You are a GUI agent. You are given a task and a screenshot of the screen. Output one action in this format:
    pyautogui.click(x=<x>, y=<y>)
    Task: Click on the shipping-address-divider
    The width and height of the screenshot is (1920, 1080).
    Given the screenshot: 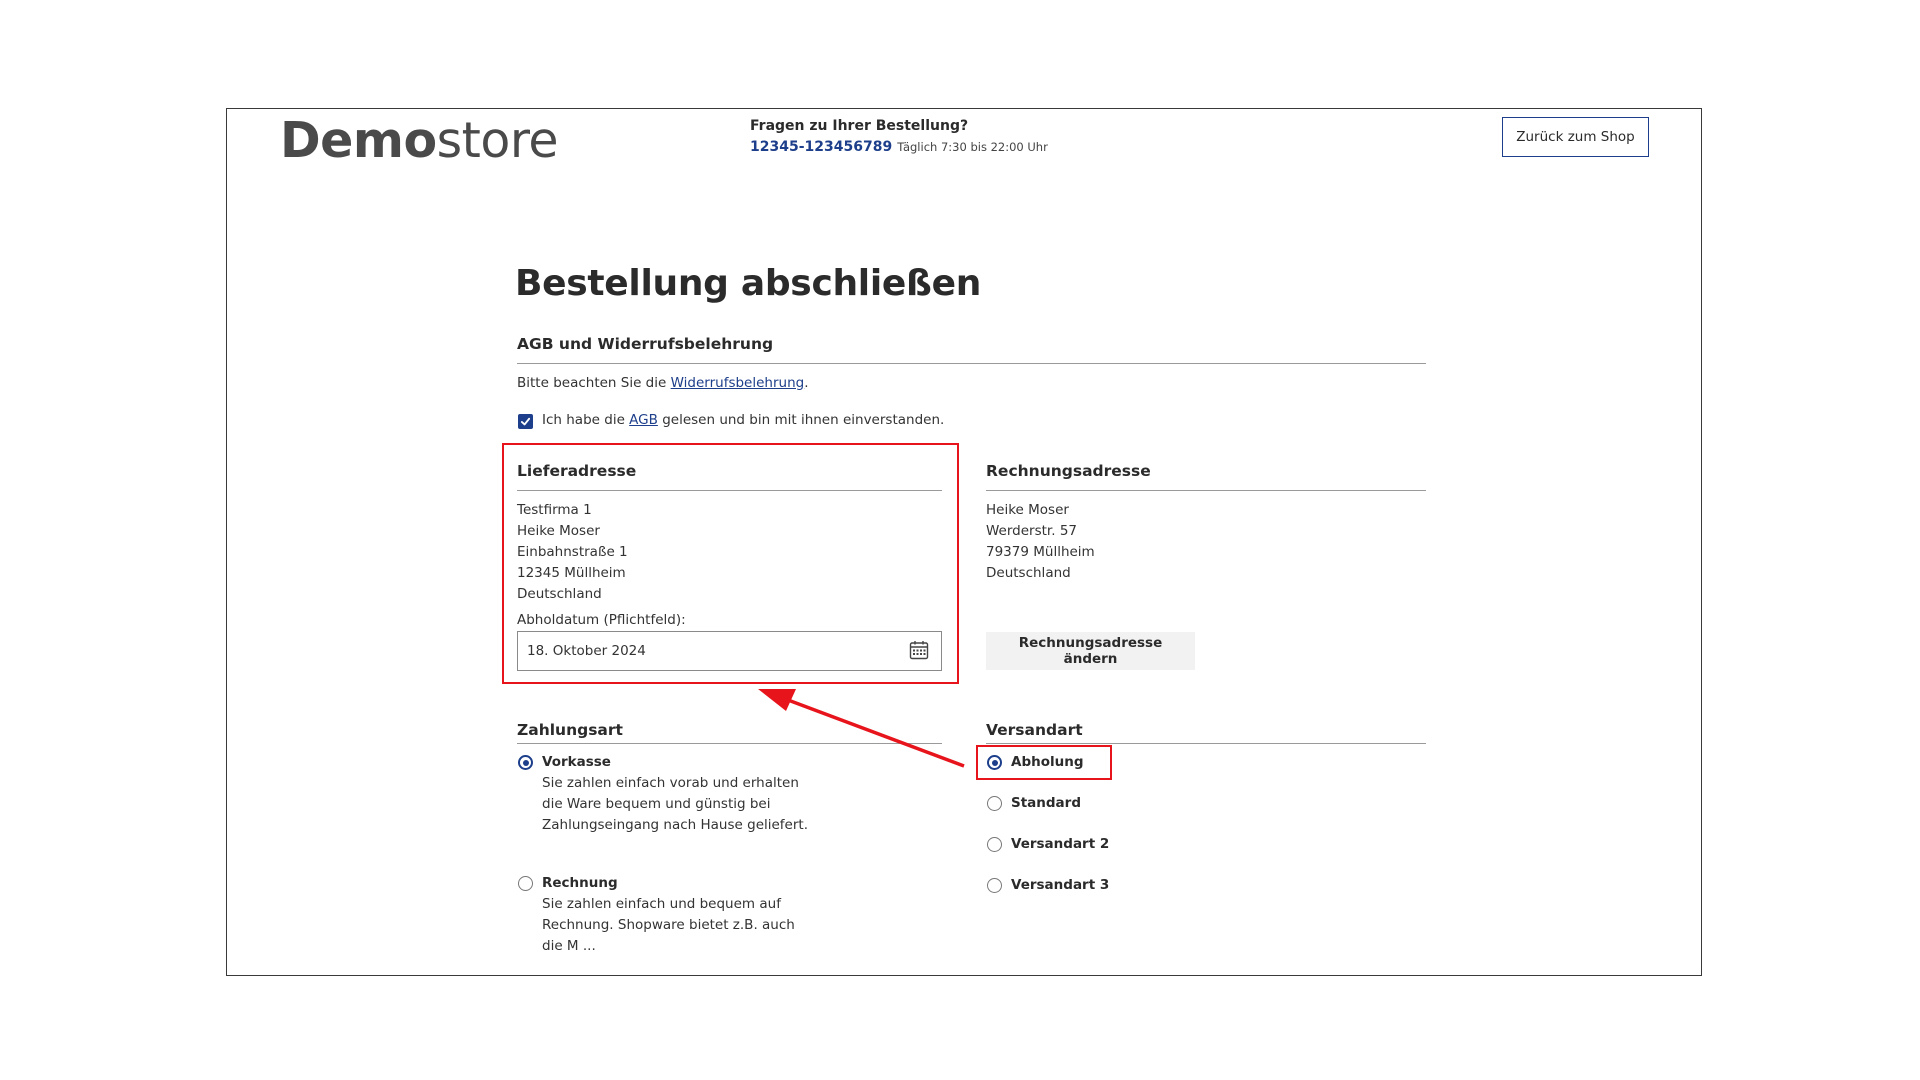 What is the action you would take?
    pyautogui.click(x=729, y=490)
    